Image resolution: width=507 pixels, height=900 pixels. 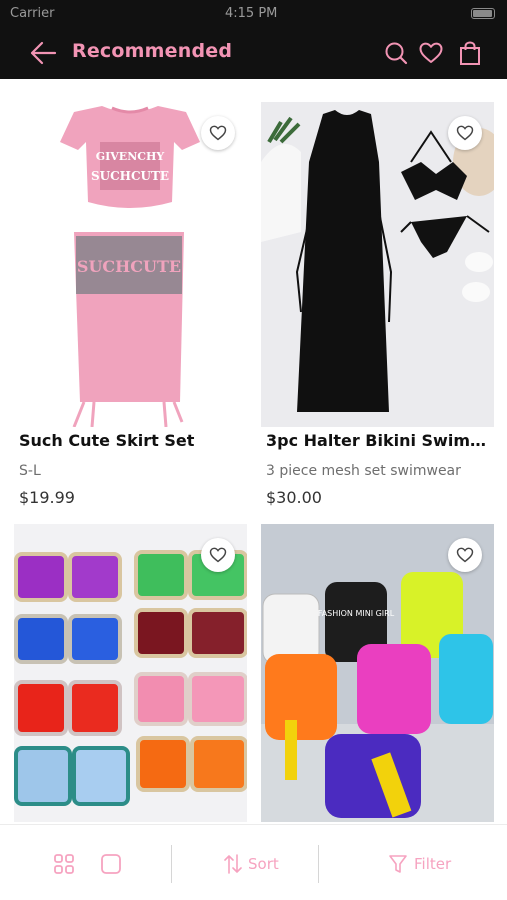 What do you see at coordinates (253, 53) in the screenshot?
I see `top-app-bar: Recommended` at bounding box center [253, 53].